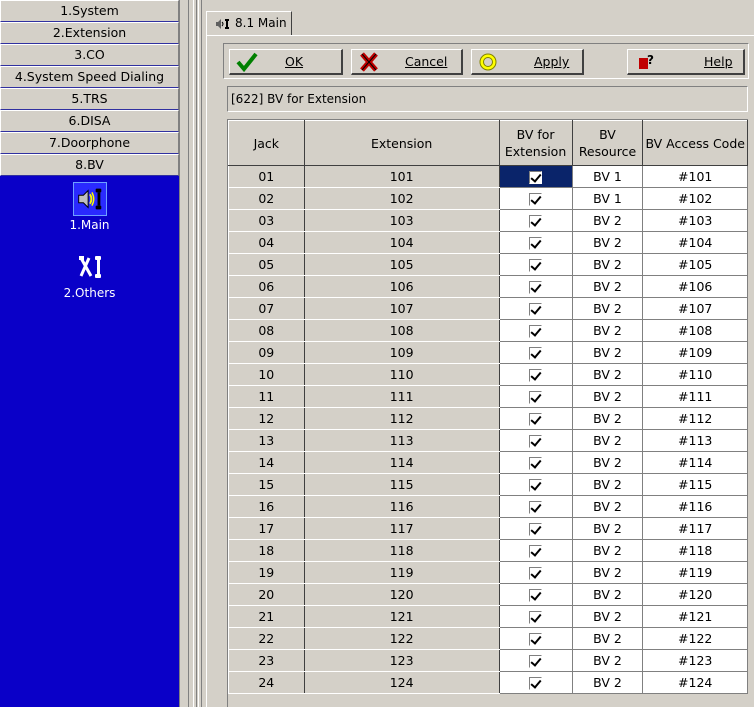  What do you see at coordinates (695, 330) in the screenshot?
I see `bv-access-code-cell: #108` at bounding box center [695, 330].